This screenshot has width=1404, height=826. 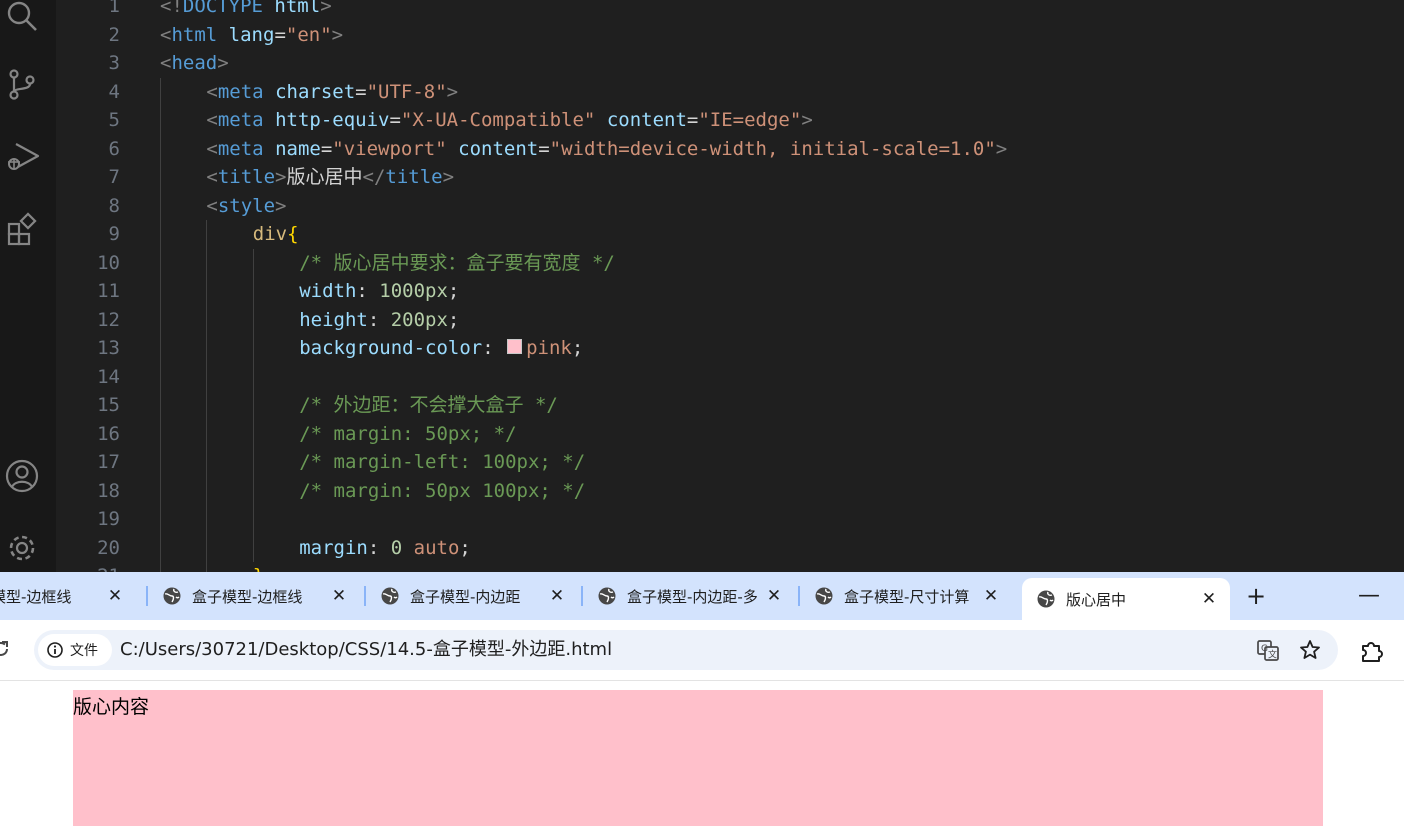 What do you see at coordinates (730, 234) in the screenshot?
I see `code-line: 9 div{` at bounding box center [730, 234].